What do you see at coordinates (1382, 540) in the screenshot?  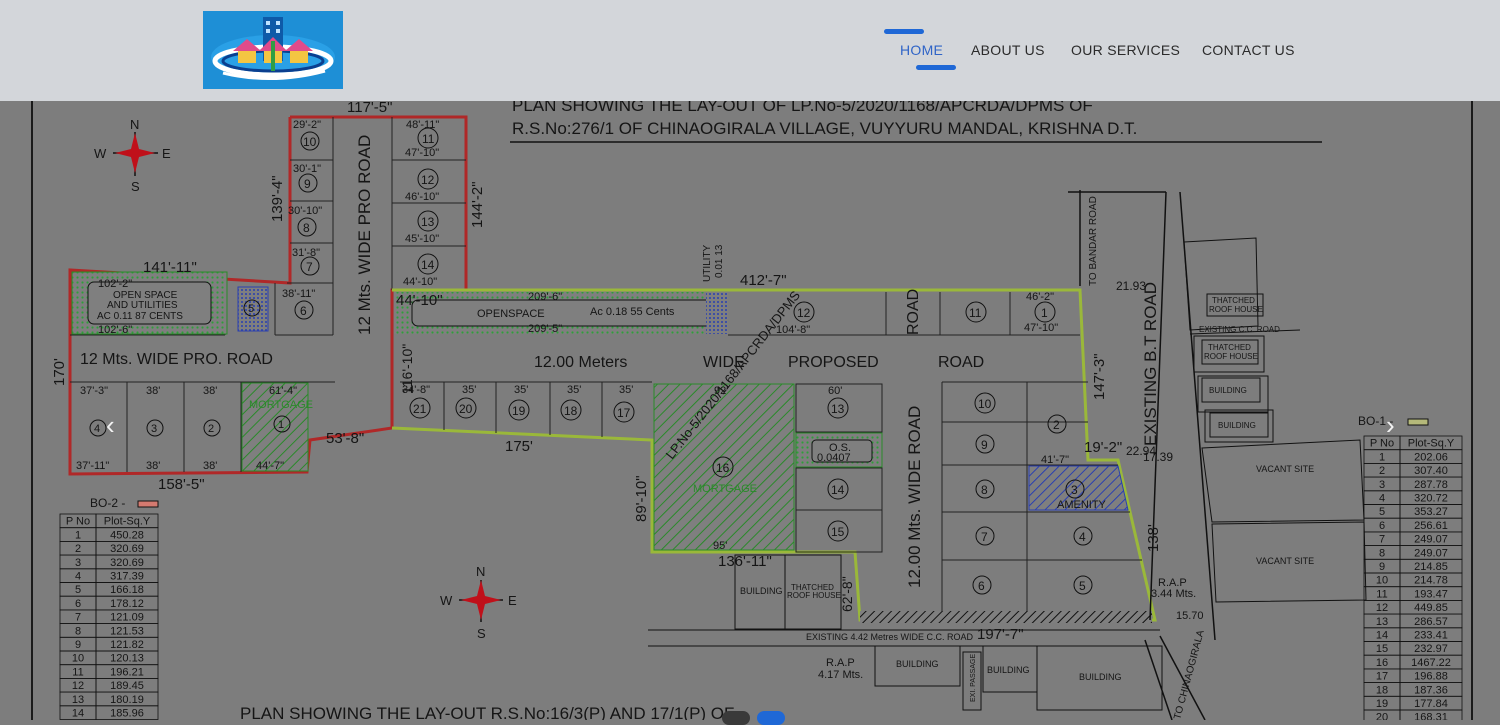 I see `table-cell: 7` at bounding box center [1382, 540].